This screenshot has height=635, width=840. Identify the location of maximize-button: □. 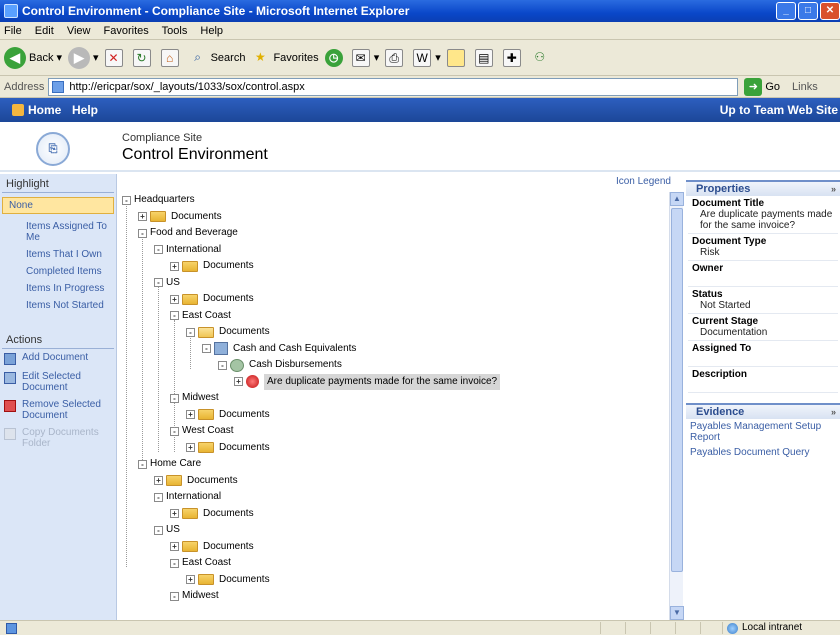
(808, 11).